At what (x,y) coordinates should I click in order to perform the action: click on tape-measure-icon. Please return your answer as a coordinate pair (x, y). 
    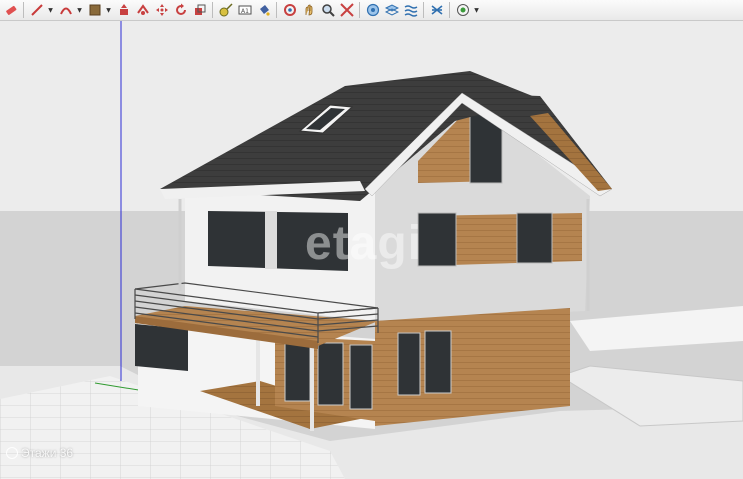
    Looking at the image, I should click on (226, 10).